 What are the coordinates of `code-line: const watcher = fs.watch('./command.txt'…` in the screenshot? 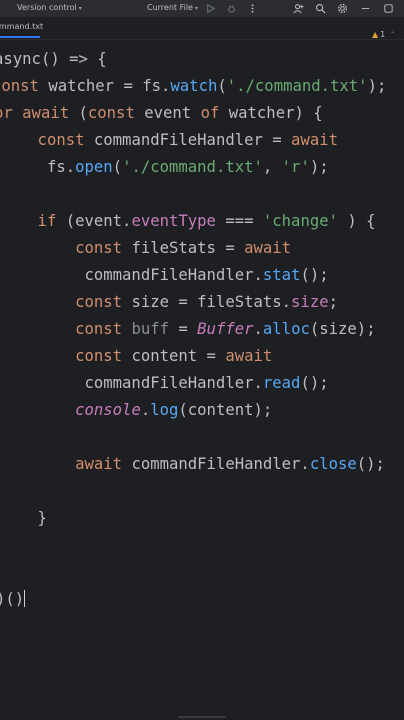 It's located at (193, 86).